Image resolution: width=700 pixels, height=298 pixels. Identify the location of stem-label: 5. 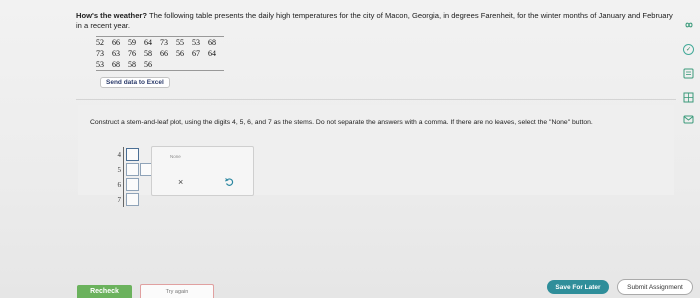
(119, 169).